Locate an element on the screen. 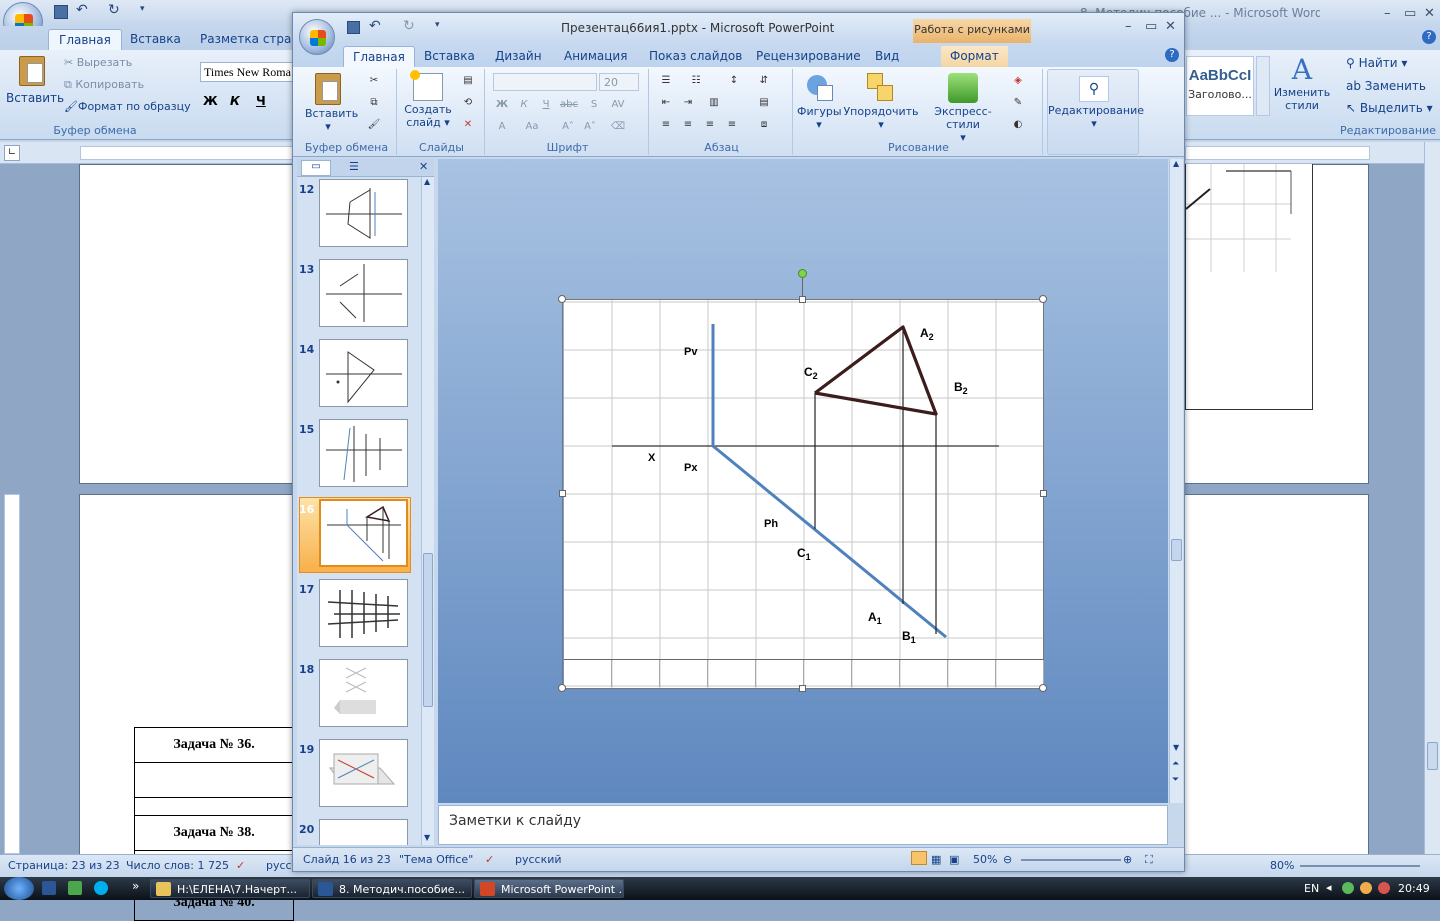 The width and height of the screenshot is (1440, 921). word-vertical-scrollbar is located at coordinates (1432, 498).